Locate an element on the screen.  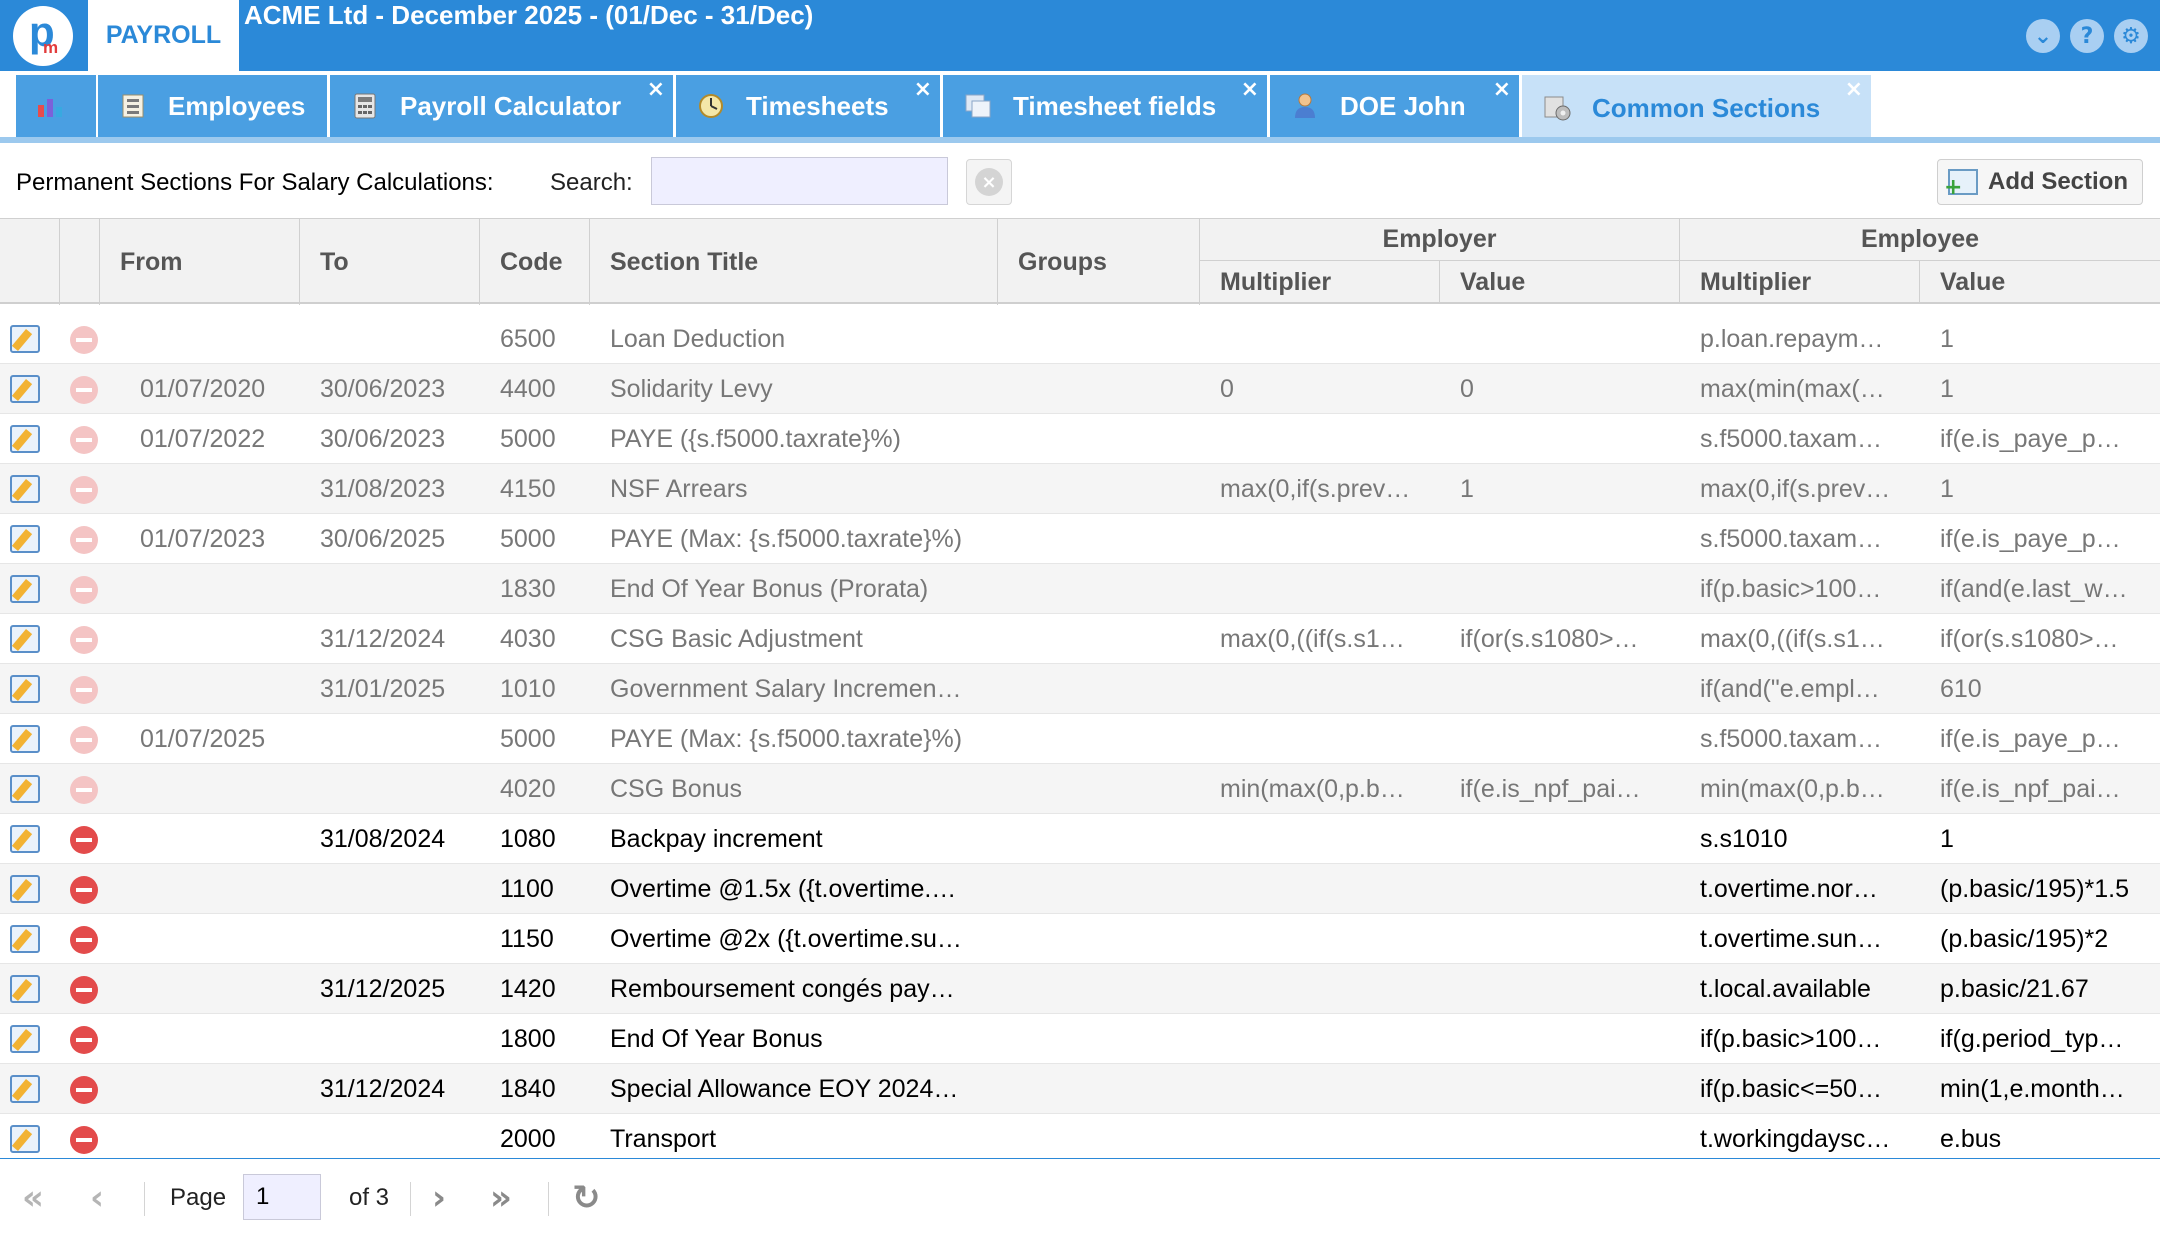
tab-doe-john: DOE John × is located at coordinates (1394, 106).